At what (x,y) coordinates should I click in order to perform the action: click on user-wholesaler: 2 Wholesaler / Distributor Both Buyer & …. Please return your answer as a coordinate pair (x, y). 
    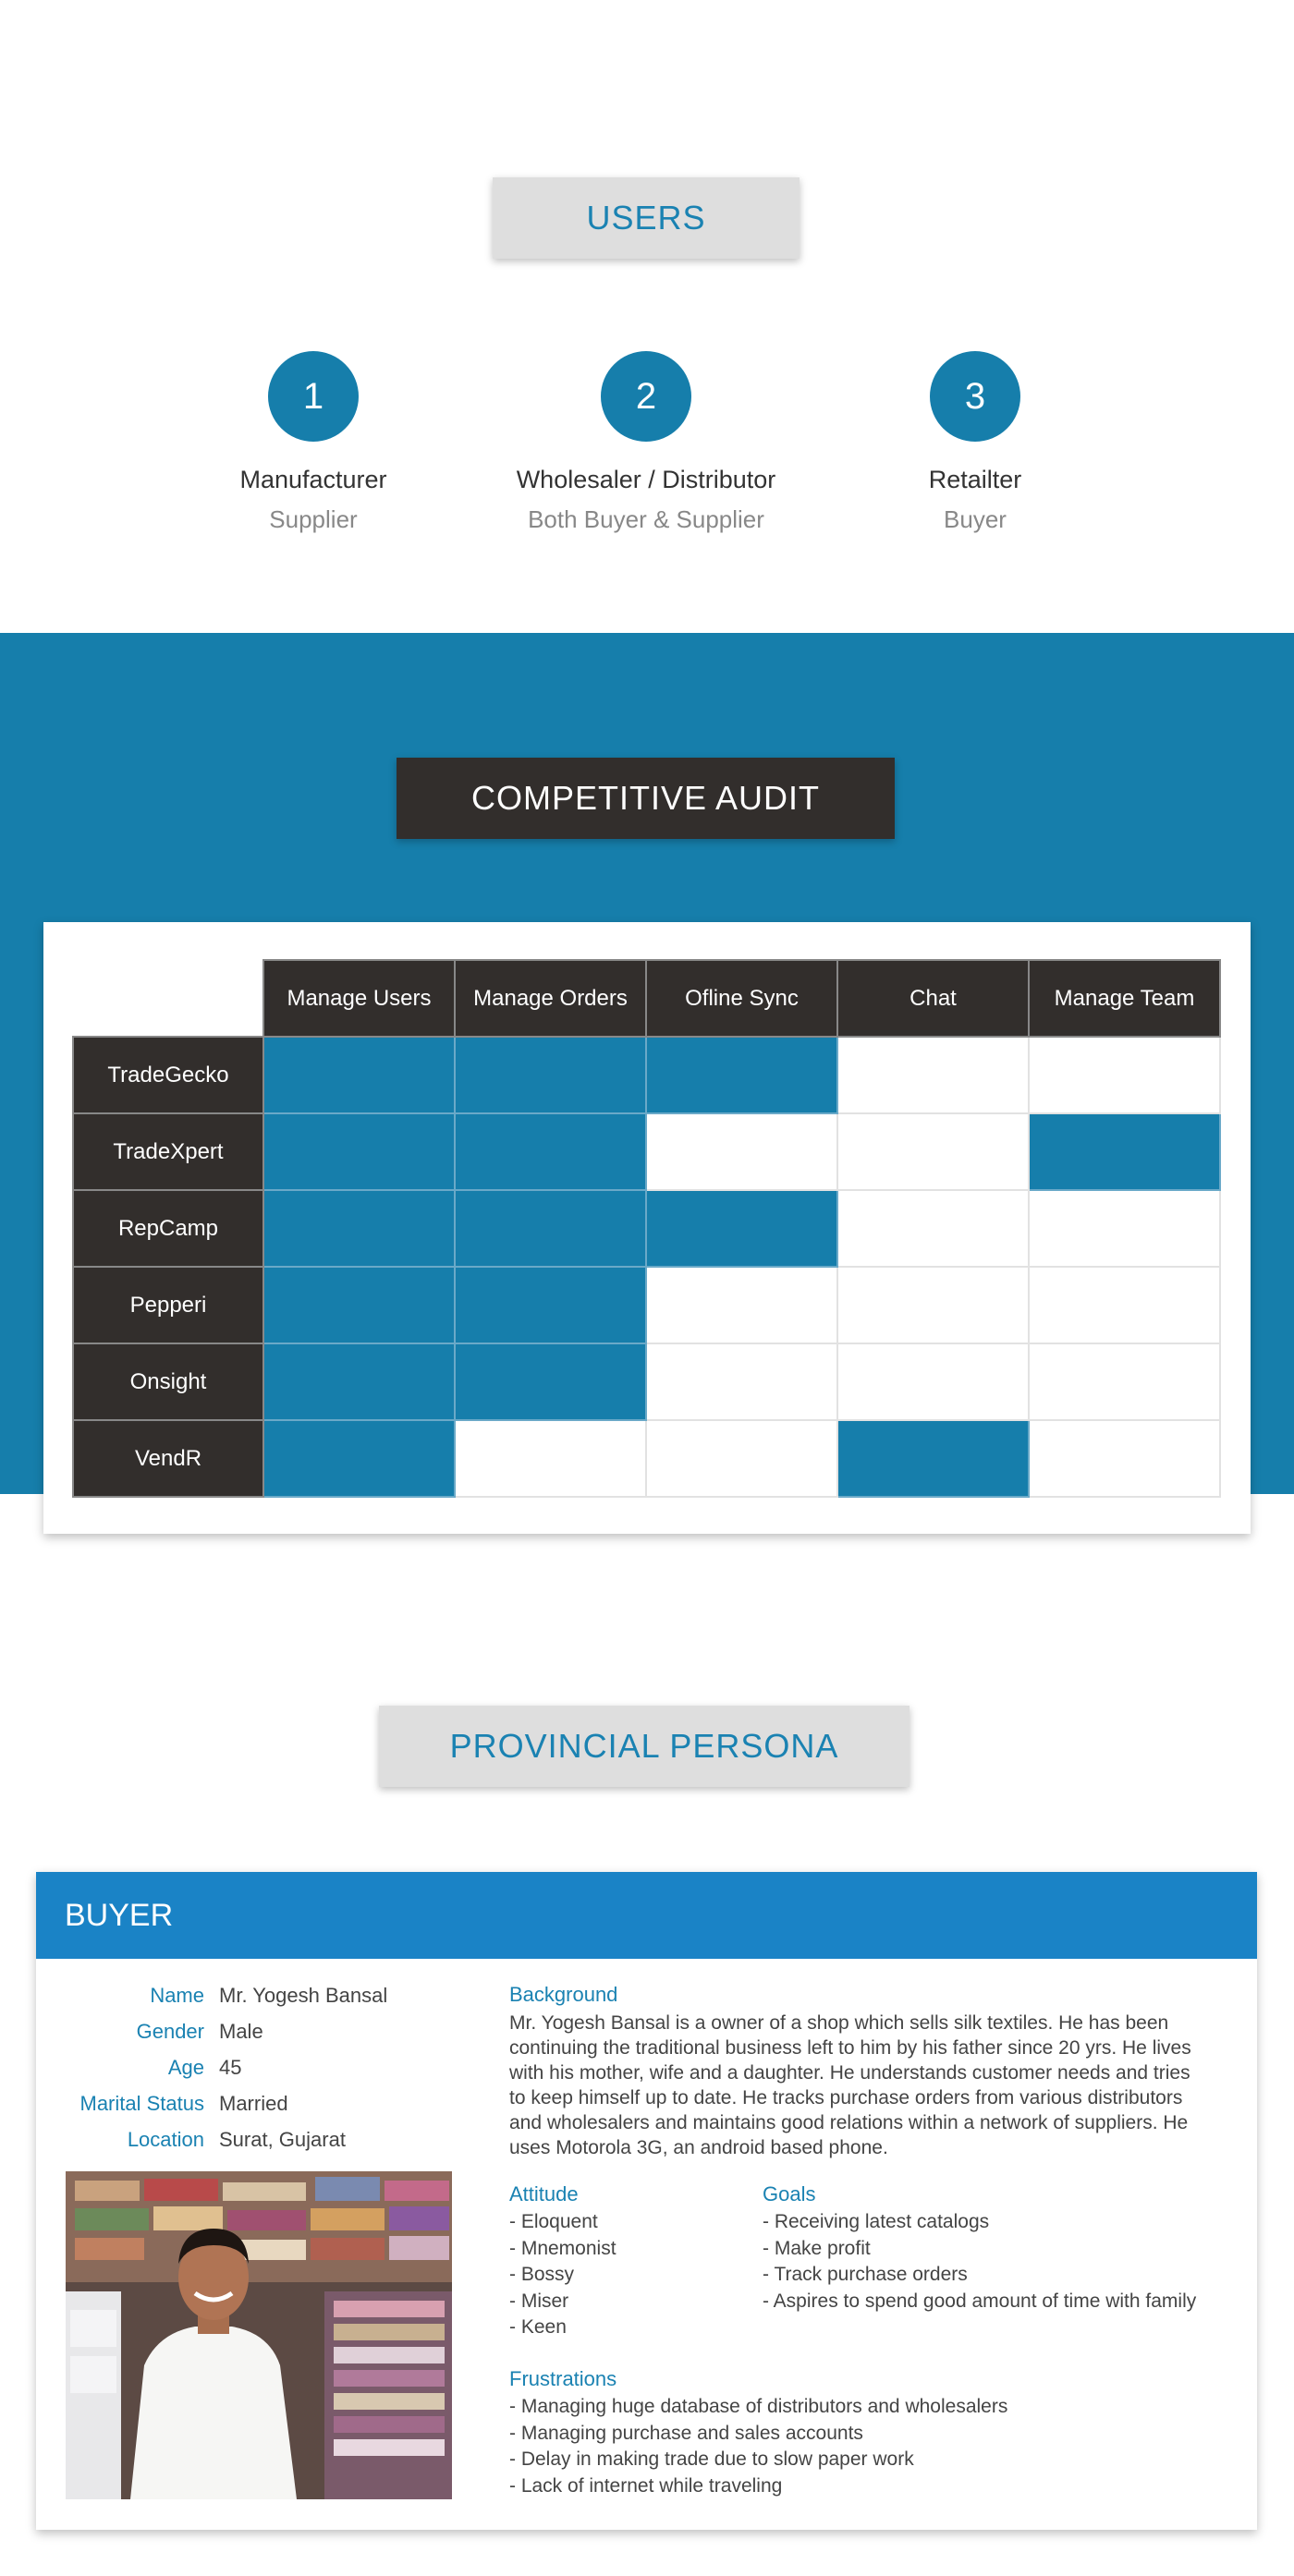
    Looking at the image, I should click on (646, 442).